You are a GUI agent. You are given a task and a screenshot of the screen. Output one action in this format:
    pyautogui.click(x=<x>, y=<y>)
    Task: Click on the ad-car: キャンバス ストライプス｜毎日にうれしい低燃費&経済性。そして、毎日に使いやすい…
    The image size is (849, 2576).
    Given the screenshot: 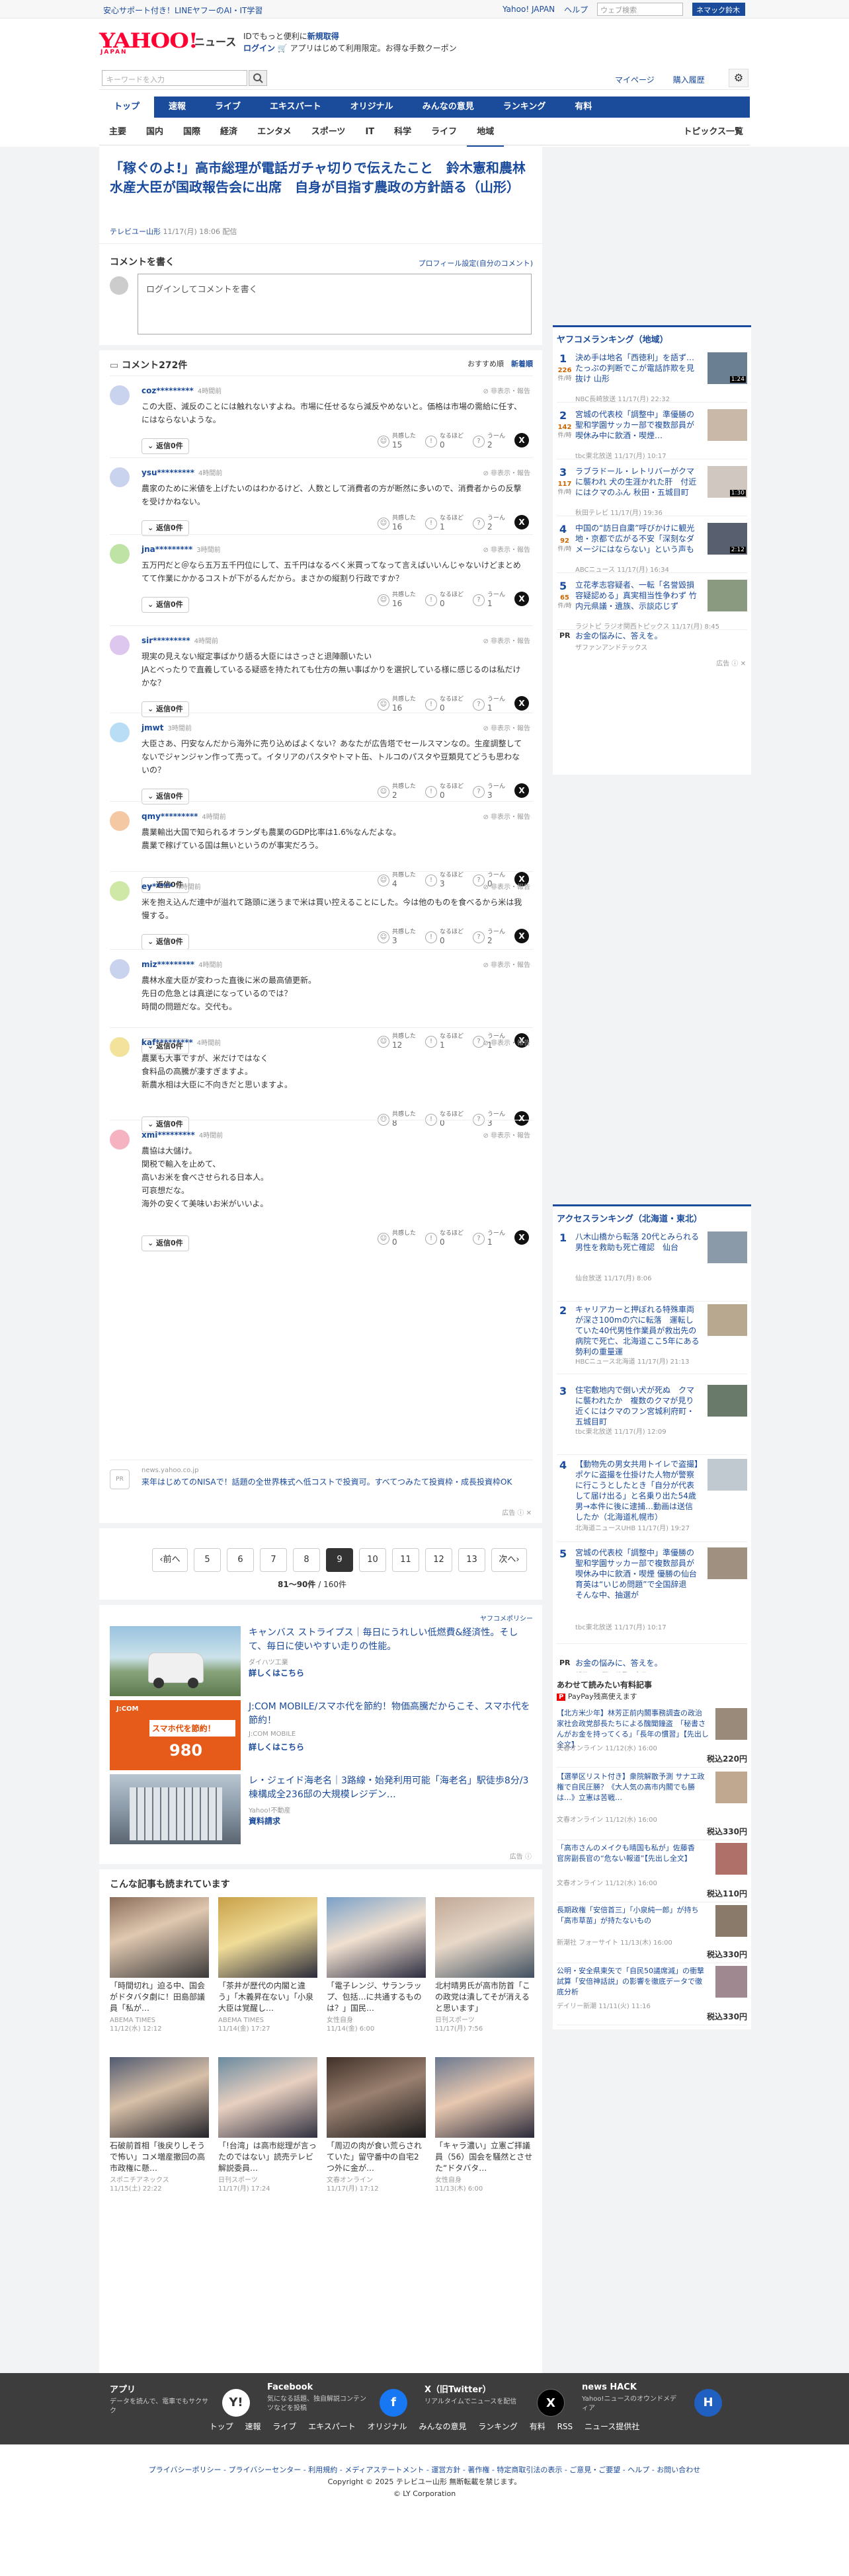 What is the action you would take?
    pyautogui.click(x=321, y=1662)
    